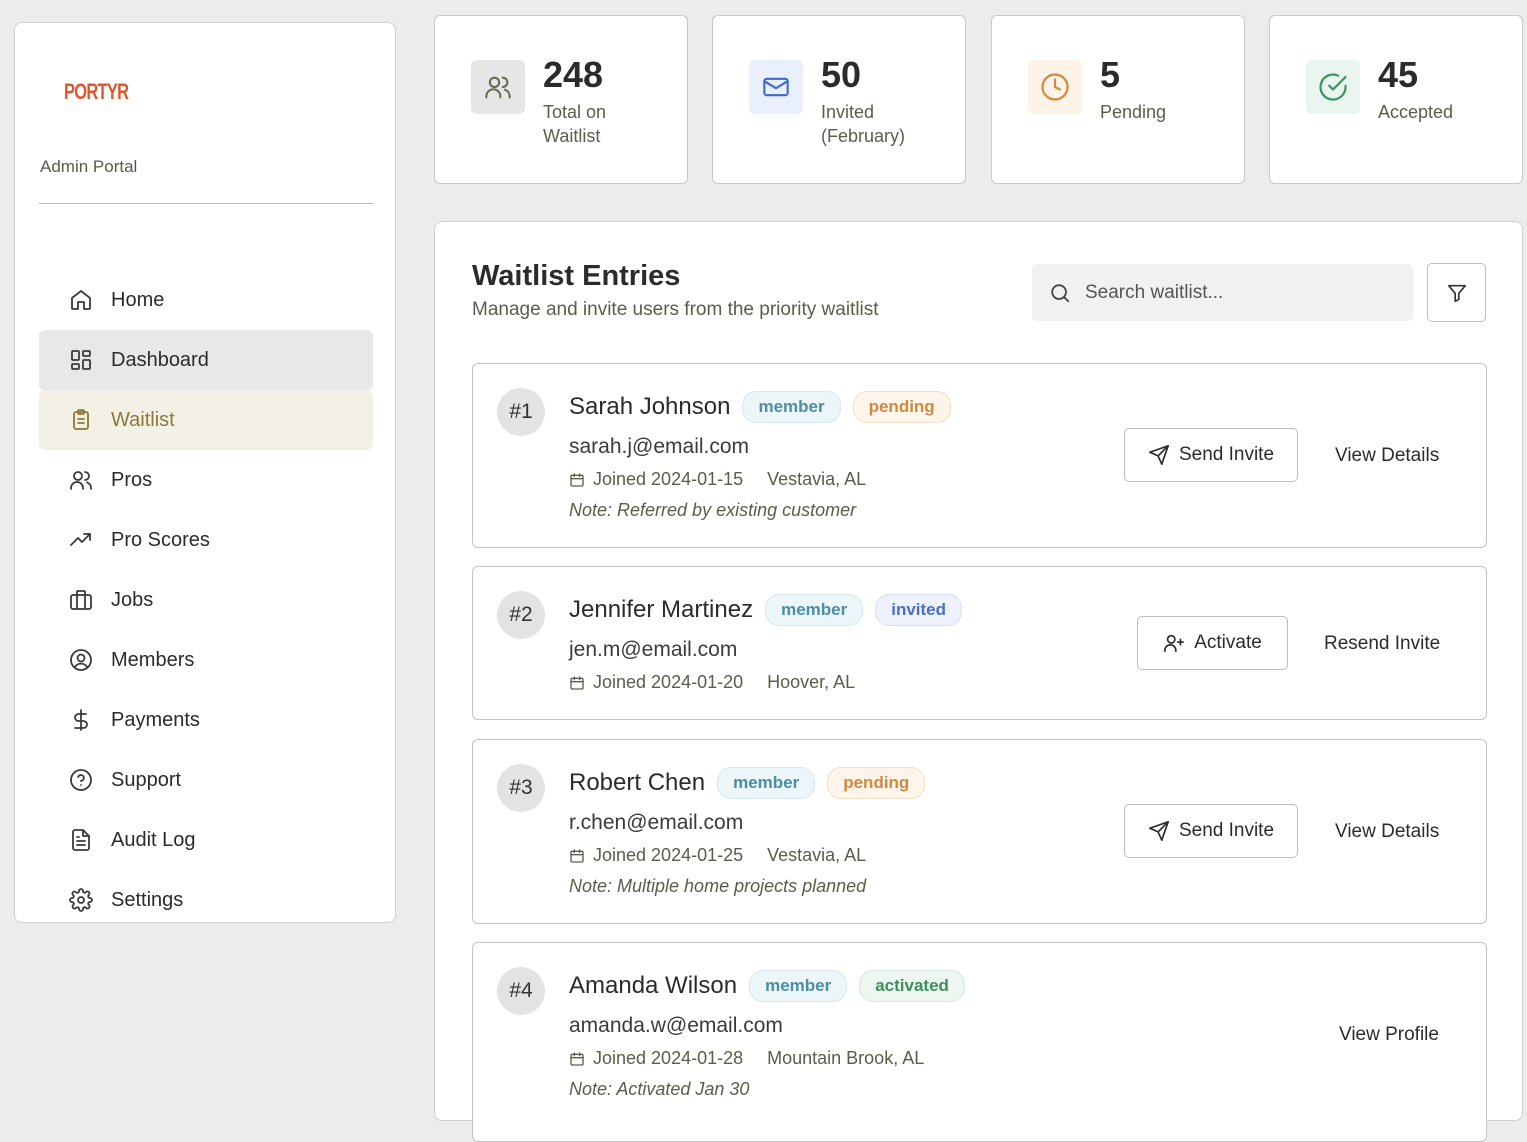  Describe the element at coordinates (206, 780) in the screenshot. I see `sidebar-item-support: Support` at that location.